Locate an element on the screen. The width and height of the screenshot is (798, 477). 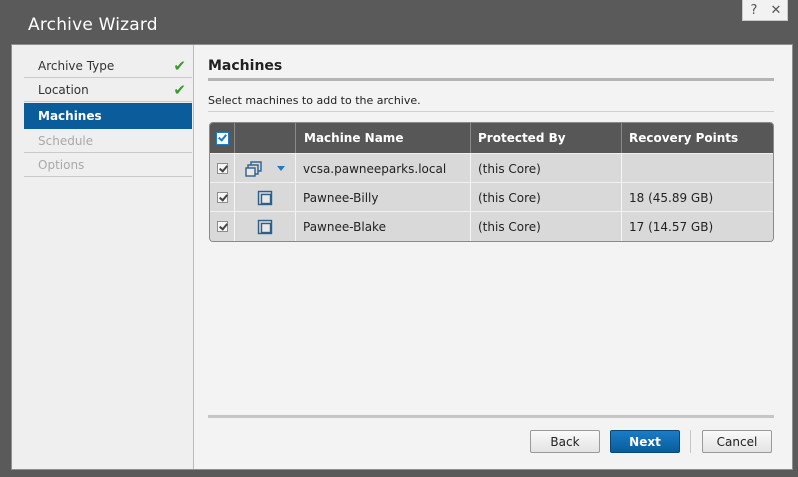
nav-step-label: Machines is located at coordinates (70, 115).